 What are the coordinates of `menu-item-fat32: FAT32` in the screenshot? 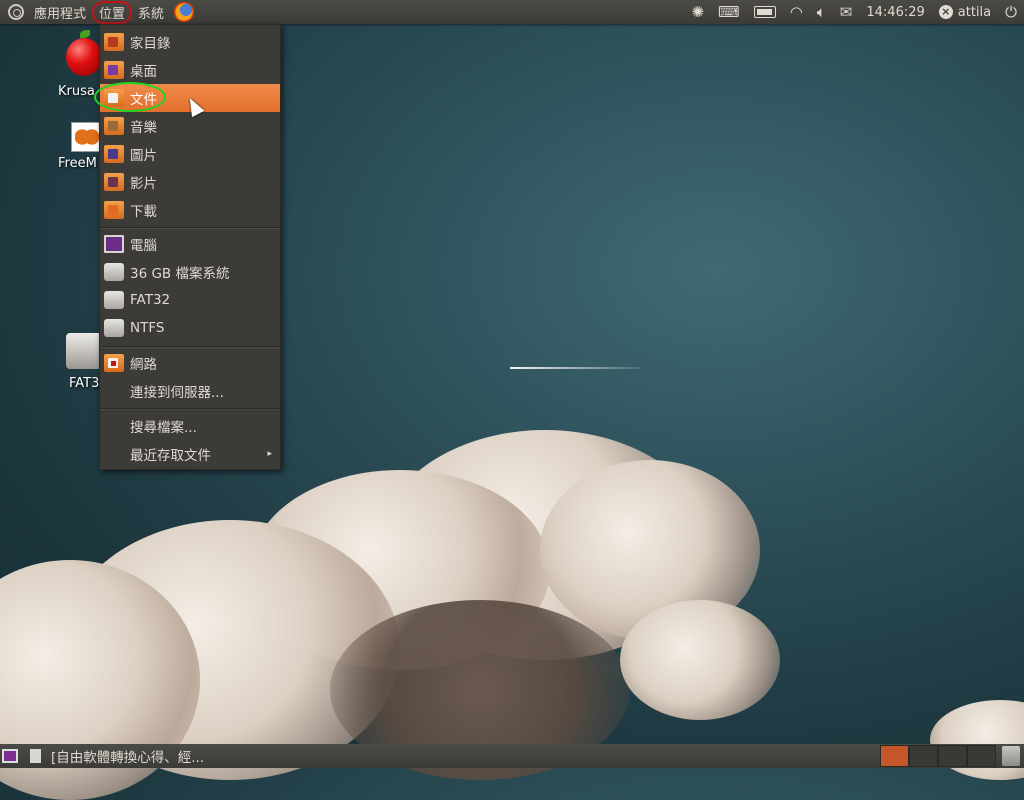 It's located at (190, 300).